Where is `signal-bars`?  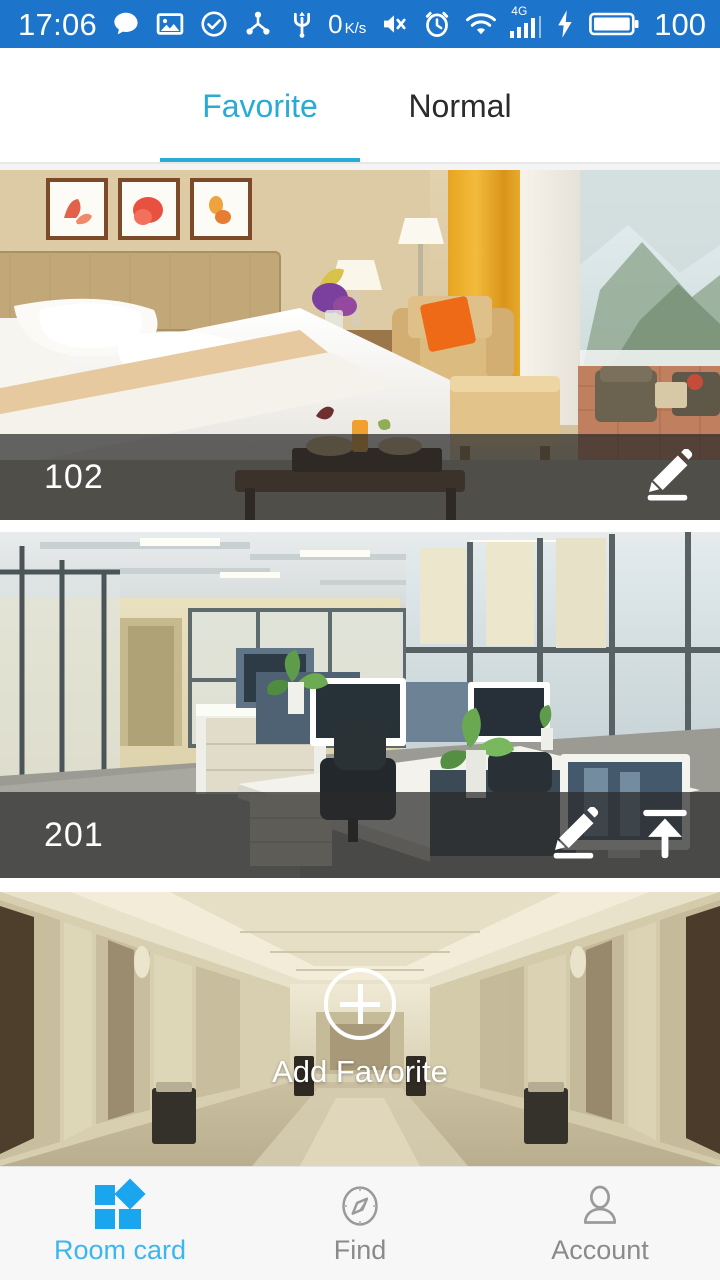 signal-bars is located at coordinates (523, 28).